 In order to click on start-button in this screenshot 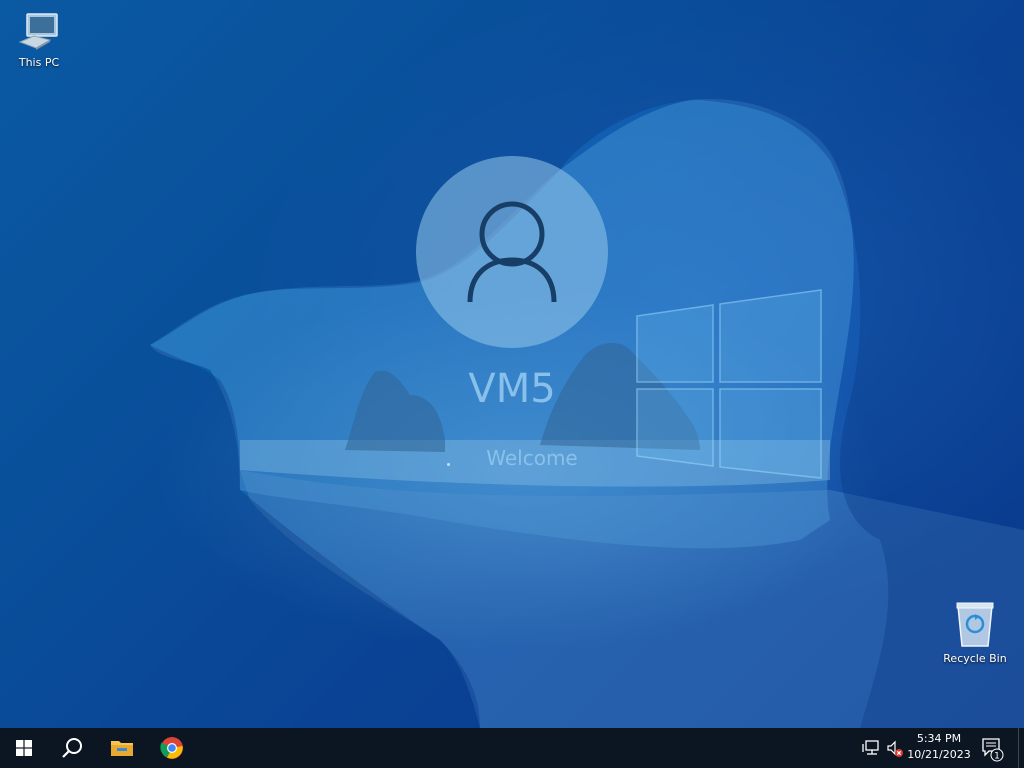, I will do `click(24, 748)`.